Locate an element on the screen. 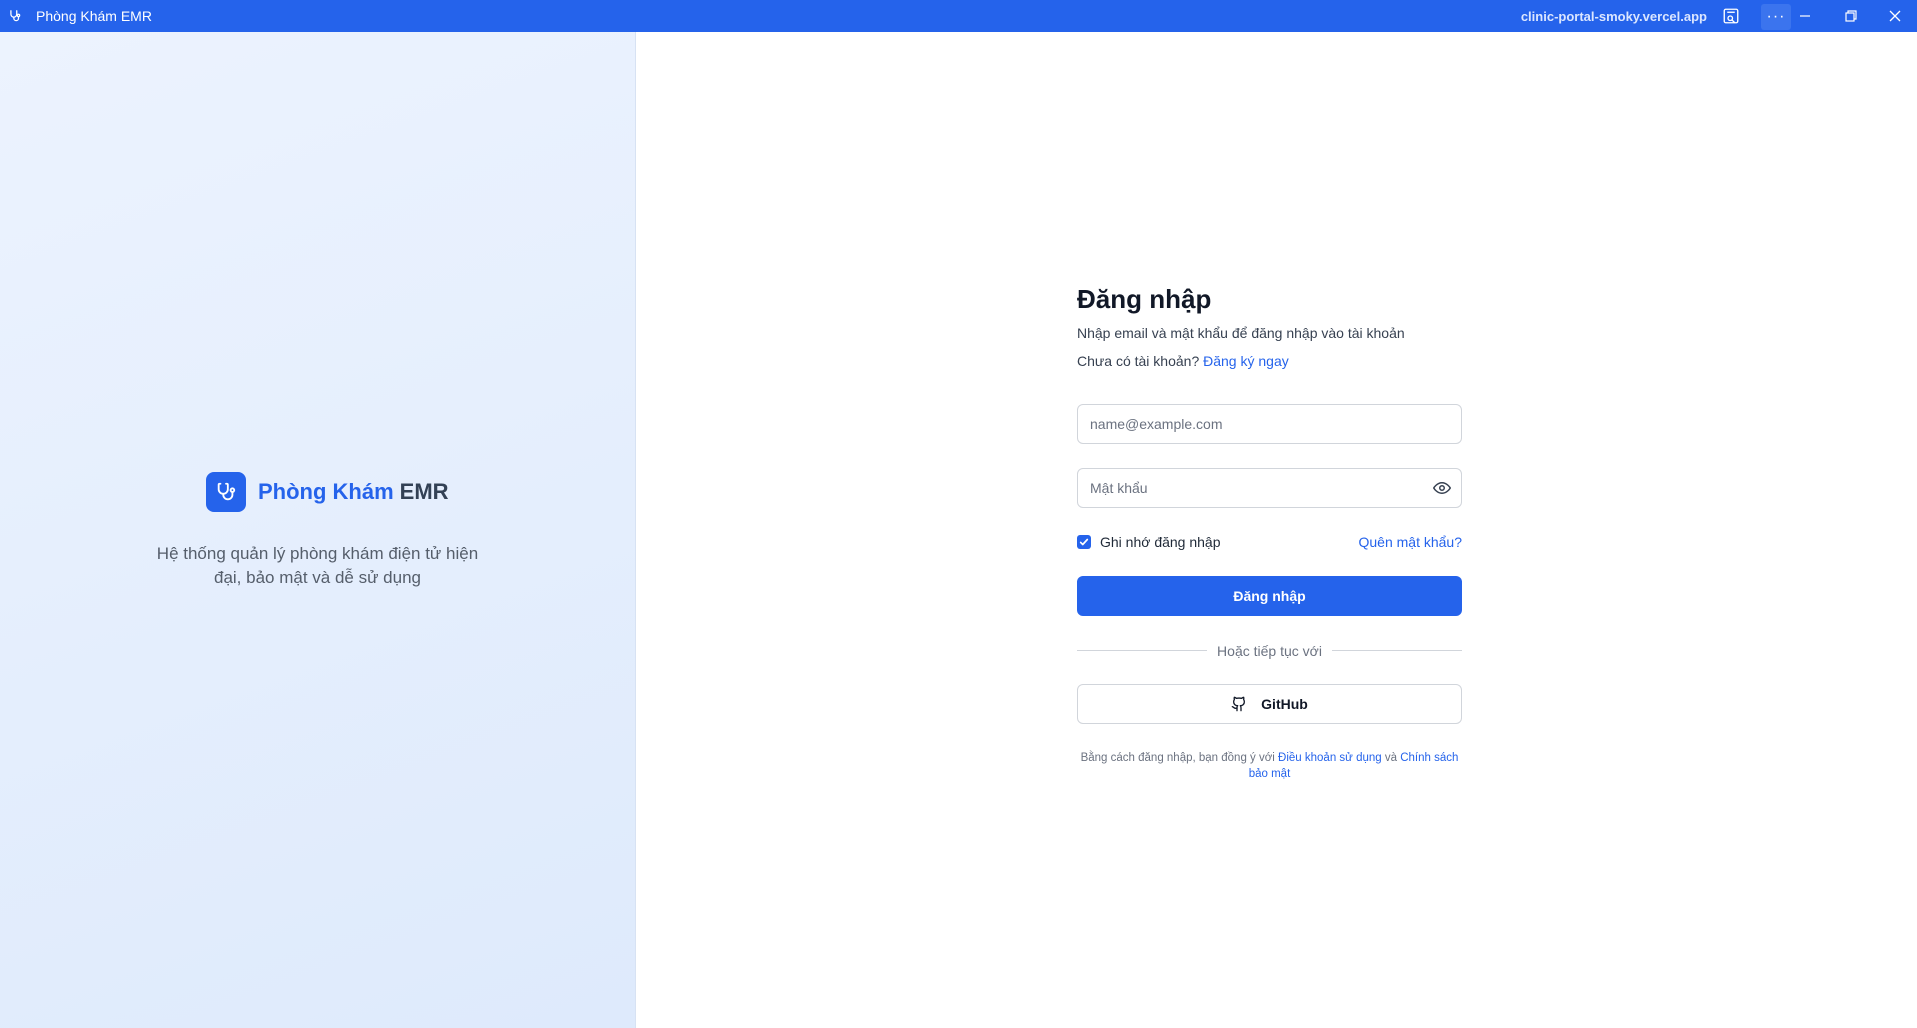 The height and width of the screenshot is (1028, 1917). remember-label: Ghi nhớ đăng nhập is located at coordinates (1160, 542).